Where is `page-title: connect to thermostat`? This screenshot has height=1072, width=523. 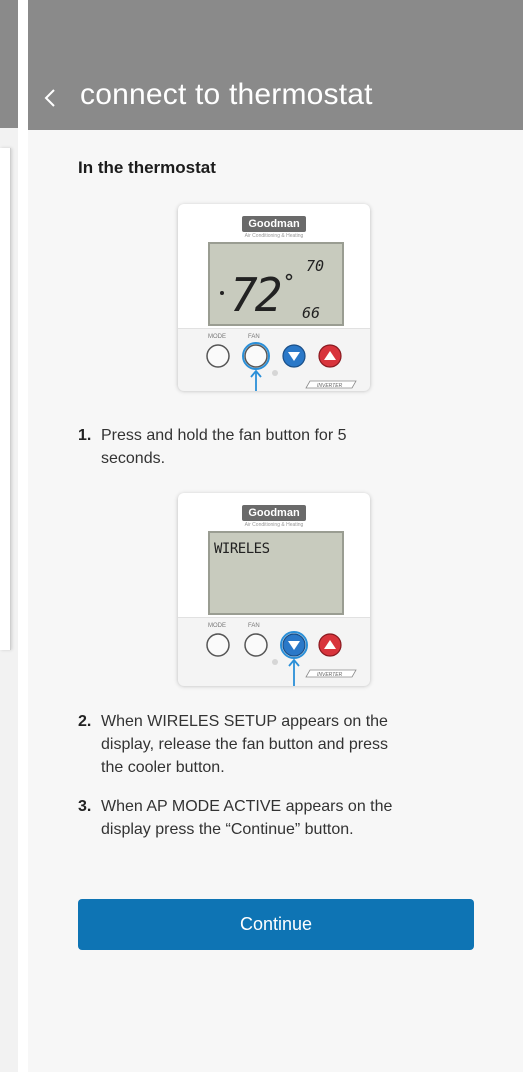
page-title: connect to thermostat is located at coordinates (226, 94).